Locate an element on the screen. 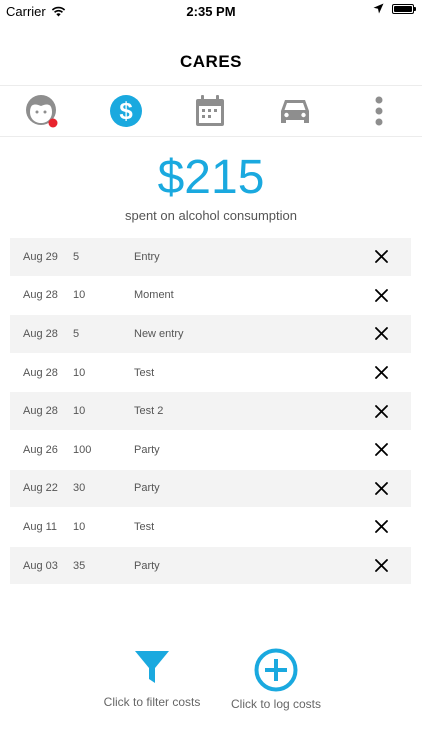  tab-bar: $ is located at coordinates (211, 111).